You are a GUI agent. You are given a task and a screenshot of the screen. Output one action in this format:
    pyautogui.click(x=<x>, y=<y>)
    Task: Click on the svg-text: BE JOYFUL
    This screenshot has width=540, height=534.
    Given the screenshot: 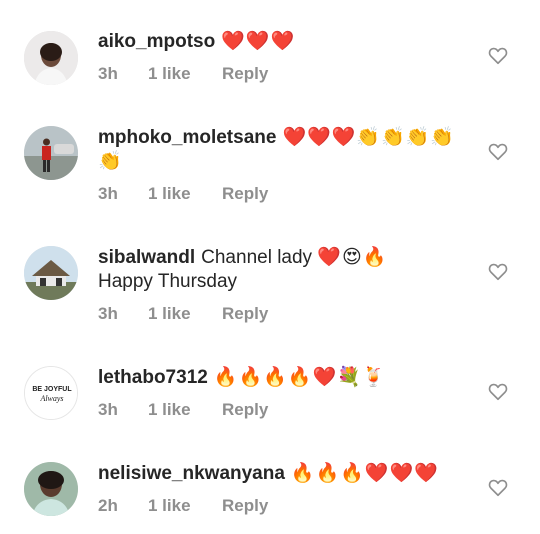 What is the action you would take?
    pyautogui.click(x=52, y=389)
    